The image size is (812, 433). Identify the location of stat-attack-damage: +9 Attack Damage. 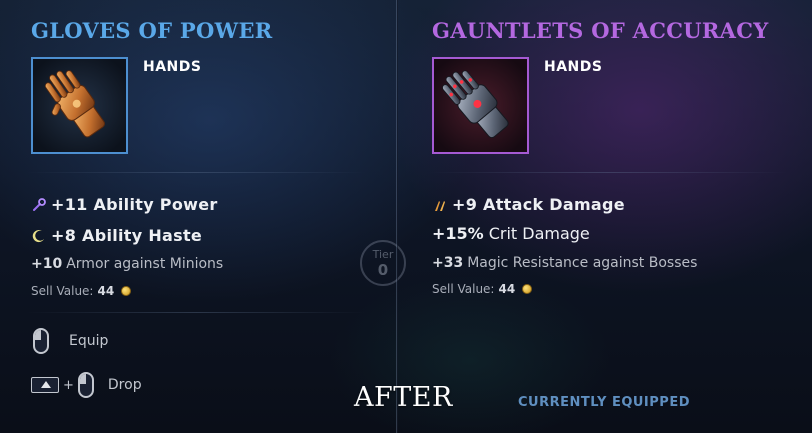
(528, 204).